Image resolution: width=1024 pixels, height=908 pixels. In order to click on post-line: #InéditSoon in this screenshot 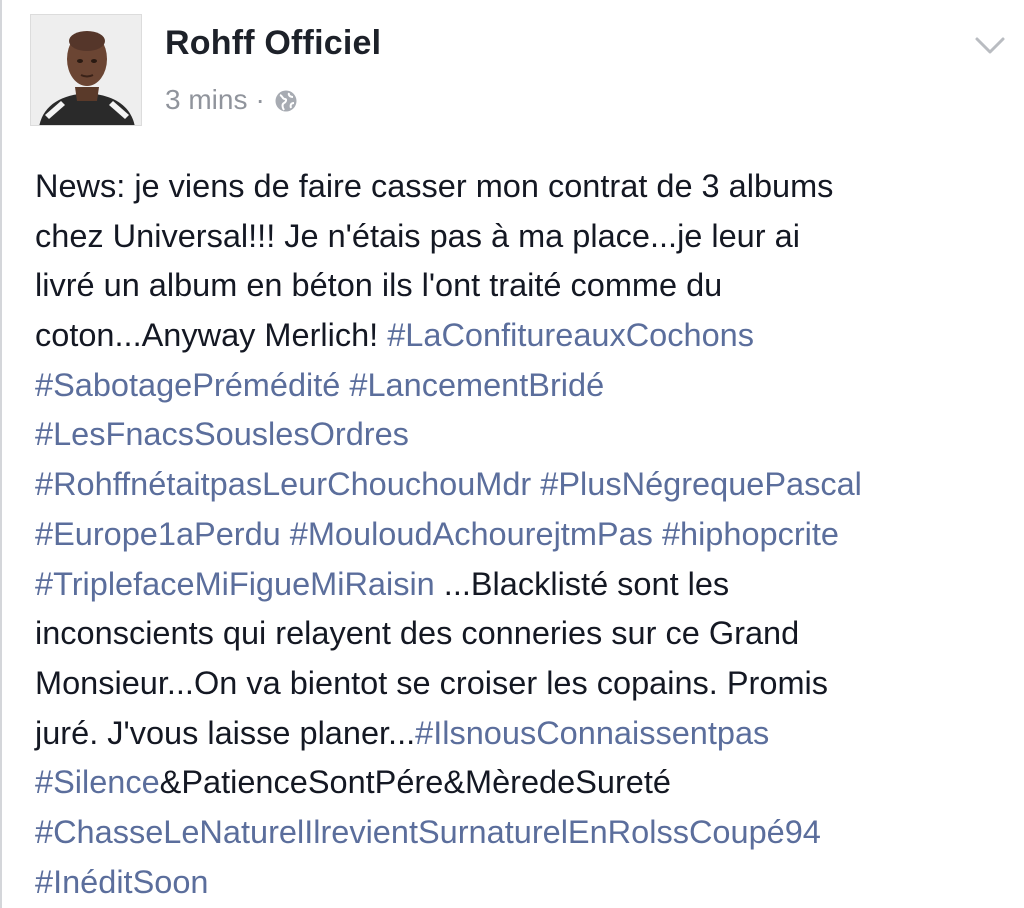, I will do `click(527, 883)`.